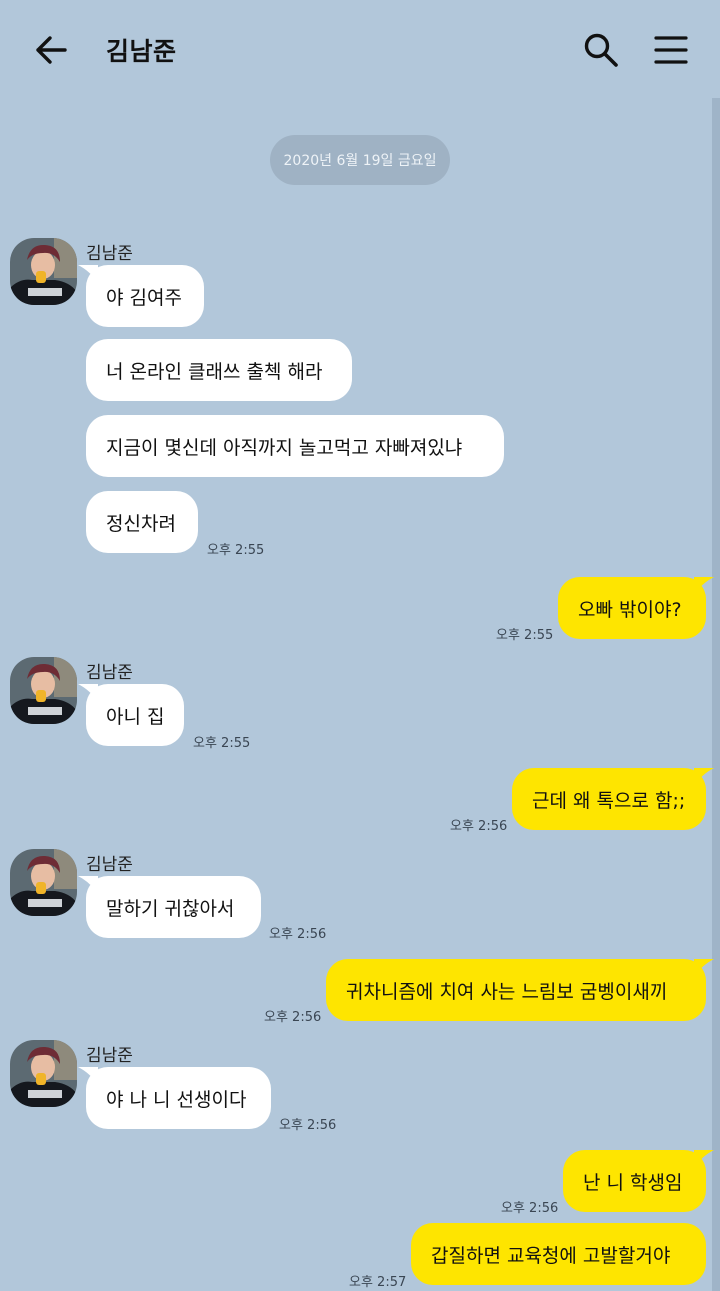 The width and height of the screenshot is (720, 1291). I want to click on back-button, so click(51, 50).